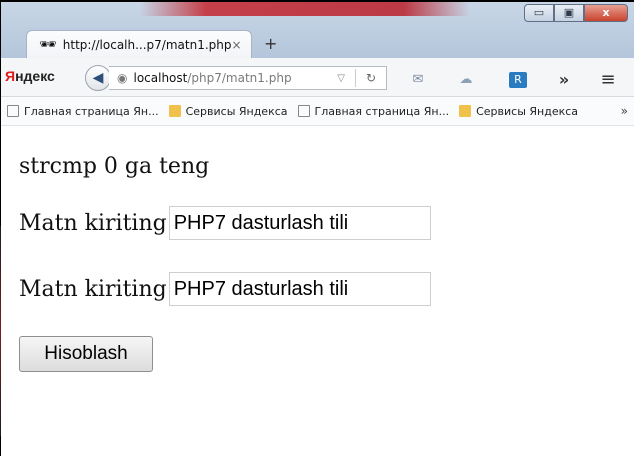 This screenshot has width=634, height=456. I want to click on more-tools-icon: », so click(564, 80).